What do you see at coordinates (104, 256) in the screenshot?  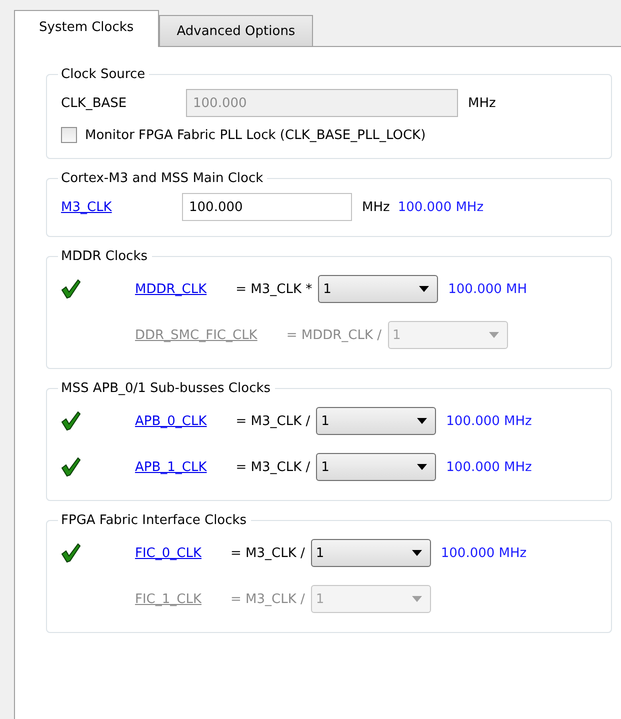 I see `group-title: MDDR Clocks` at bounding box center [104, 256].